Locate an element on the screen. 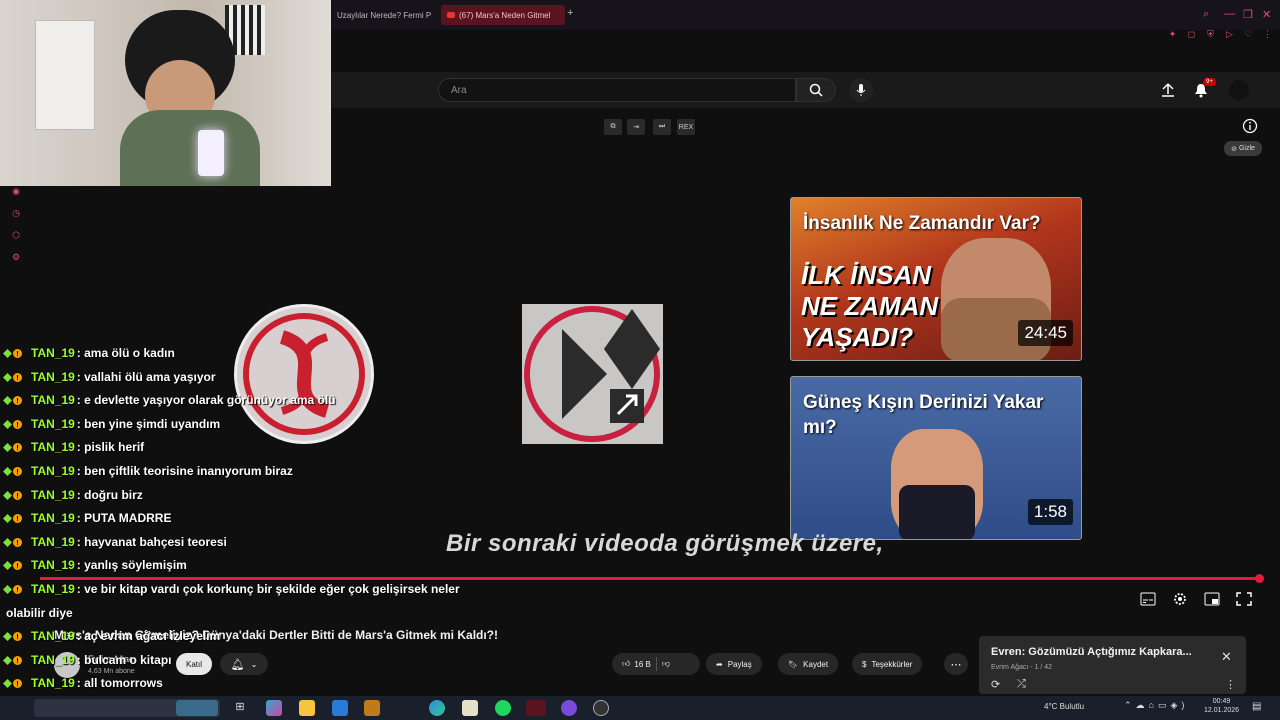 Image resolution: width=1280 pixels, height=720 pixels. search-tabs-icon: ⌕ is located at coordinates (1206, 14).